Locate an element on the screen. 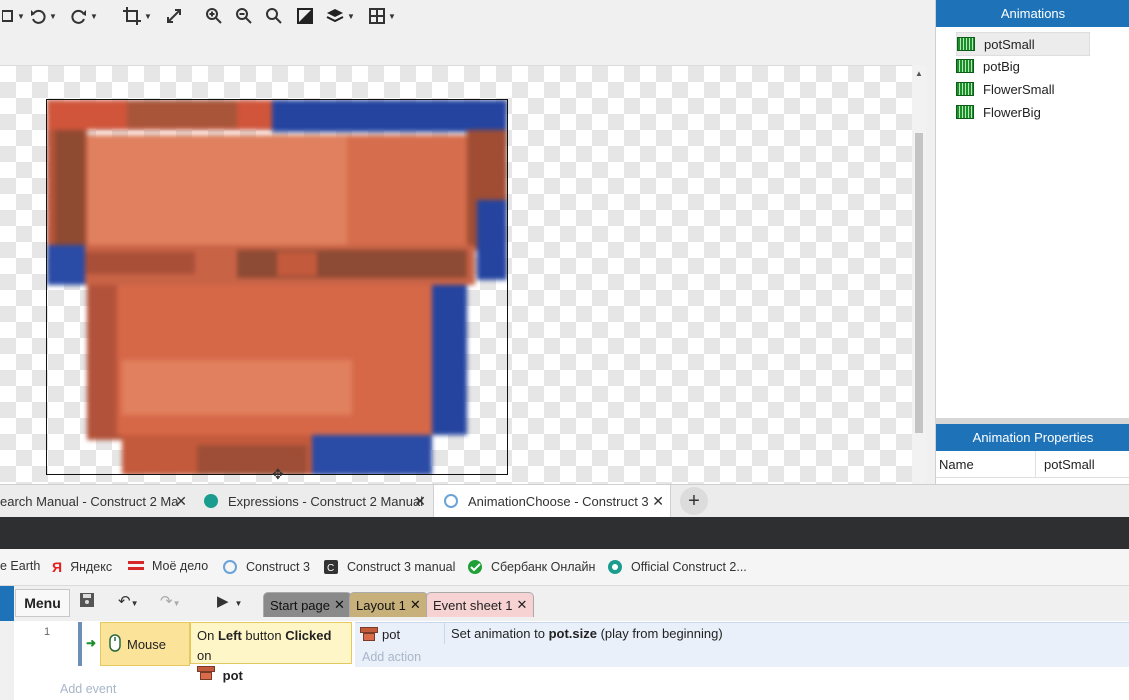 This screenshot has height=700, width=1129. property-name: Name is located at coordinates (986, 464).